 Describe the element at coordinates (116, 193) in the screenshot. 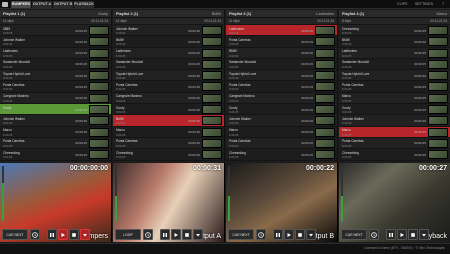

I see `audio-meter` at that location.